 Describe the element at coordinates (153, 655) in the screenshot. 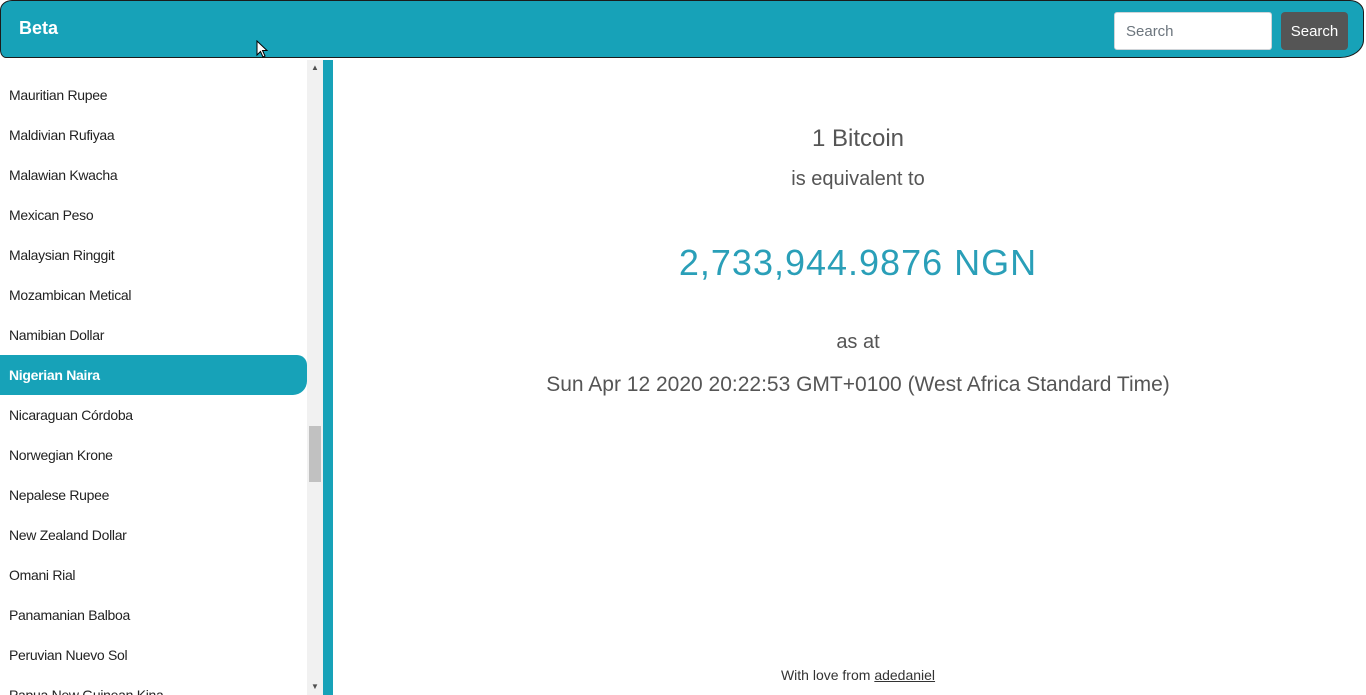

I see `sidebar-item-peruvian-nuevo-sol: Peruvian Nuevo Sol` at that location.